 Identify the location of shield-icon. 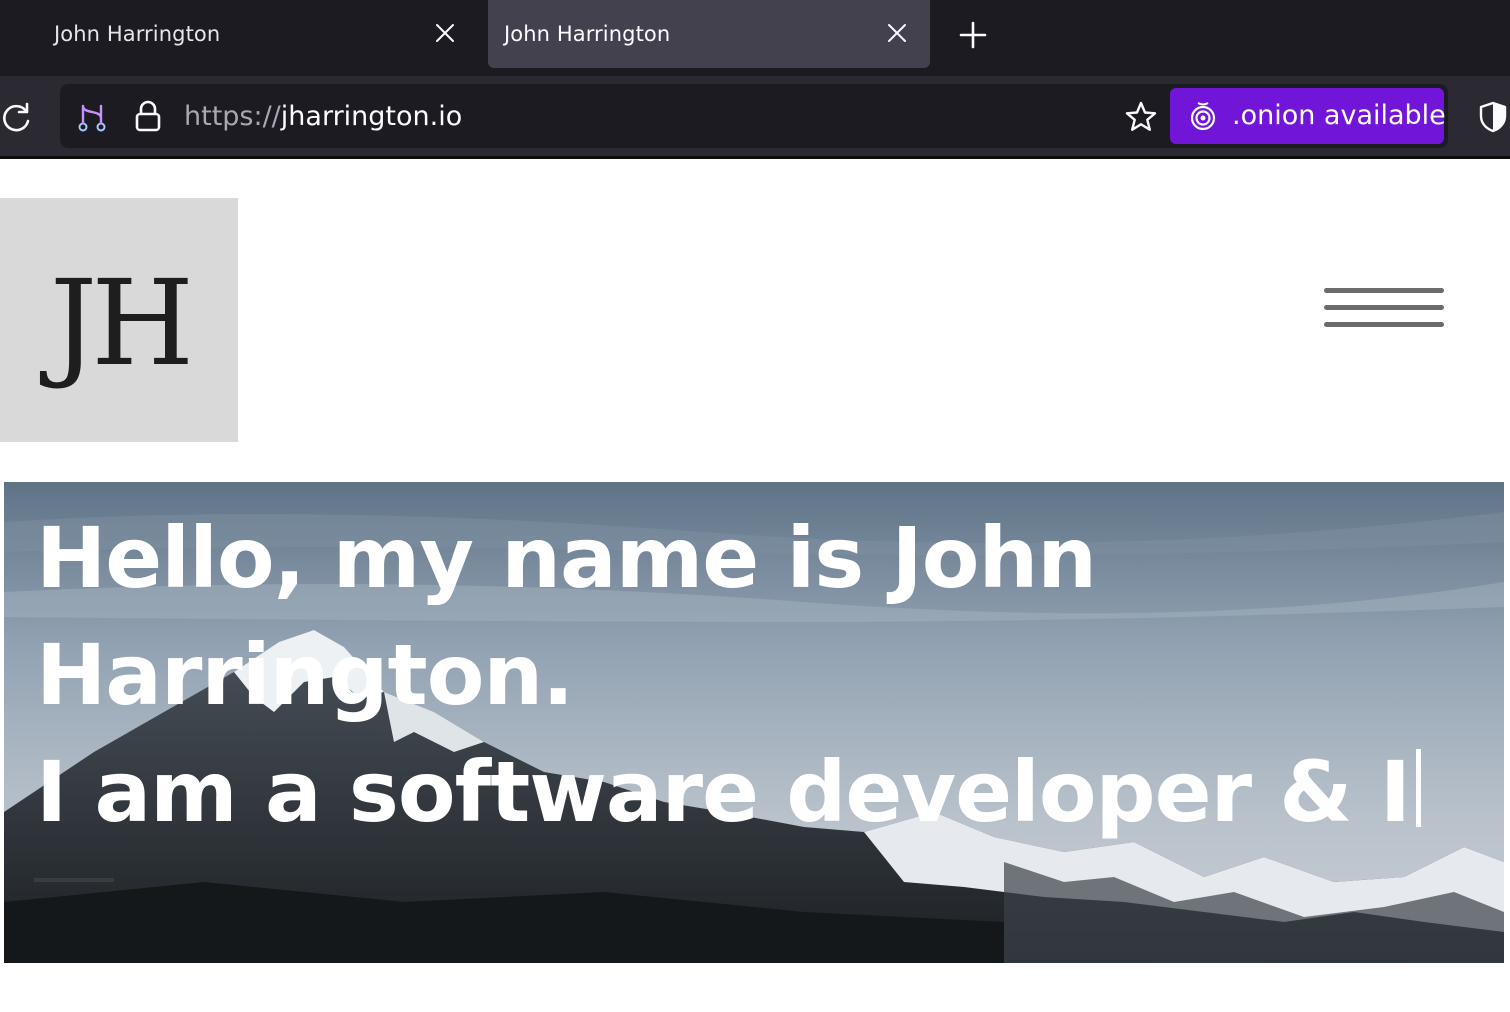
(1493, 117).